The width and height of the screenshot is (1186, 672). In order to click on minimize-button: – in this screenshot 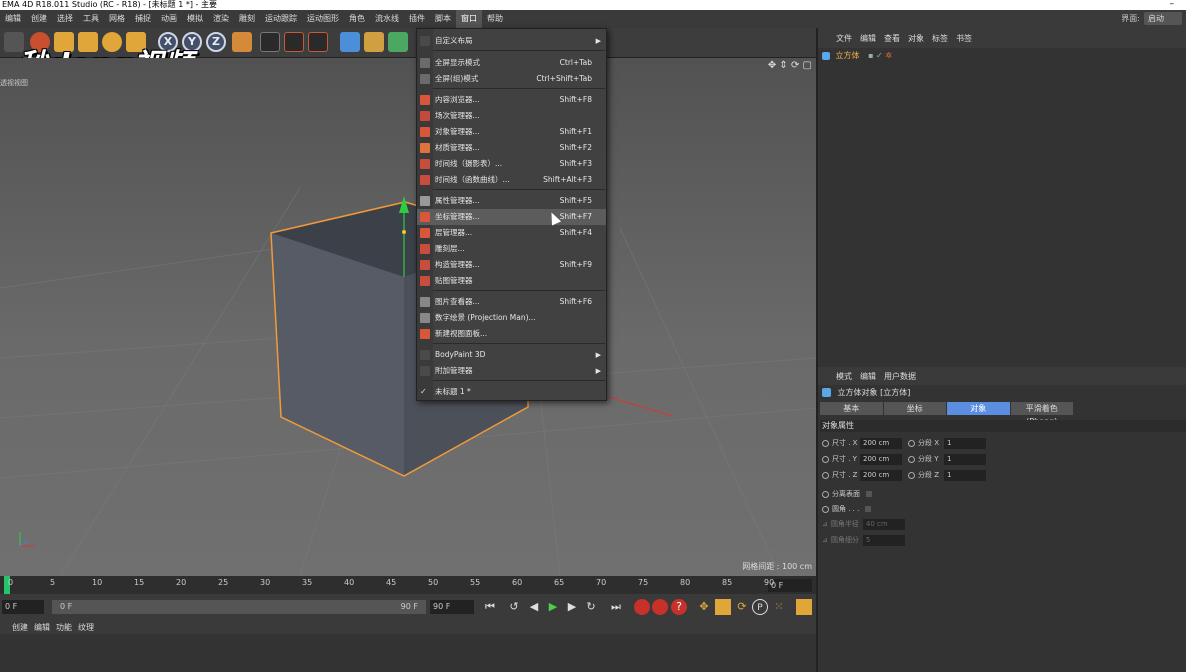, I will do `click(1172, 4)`.